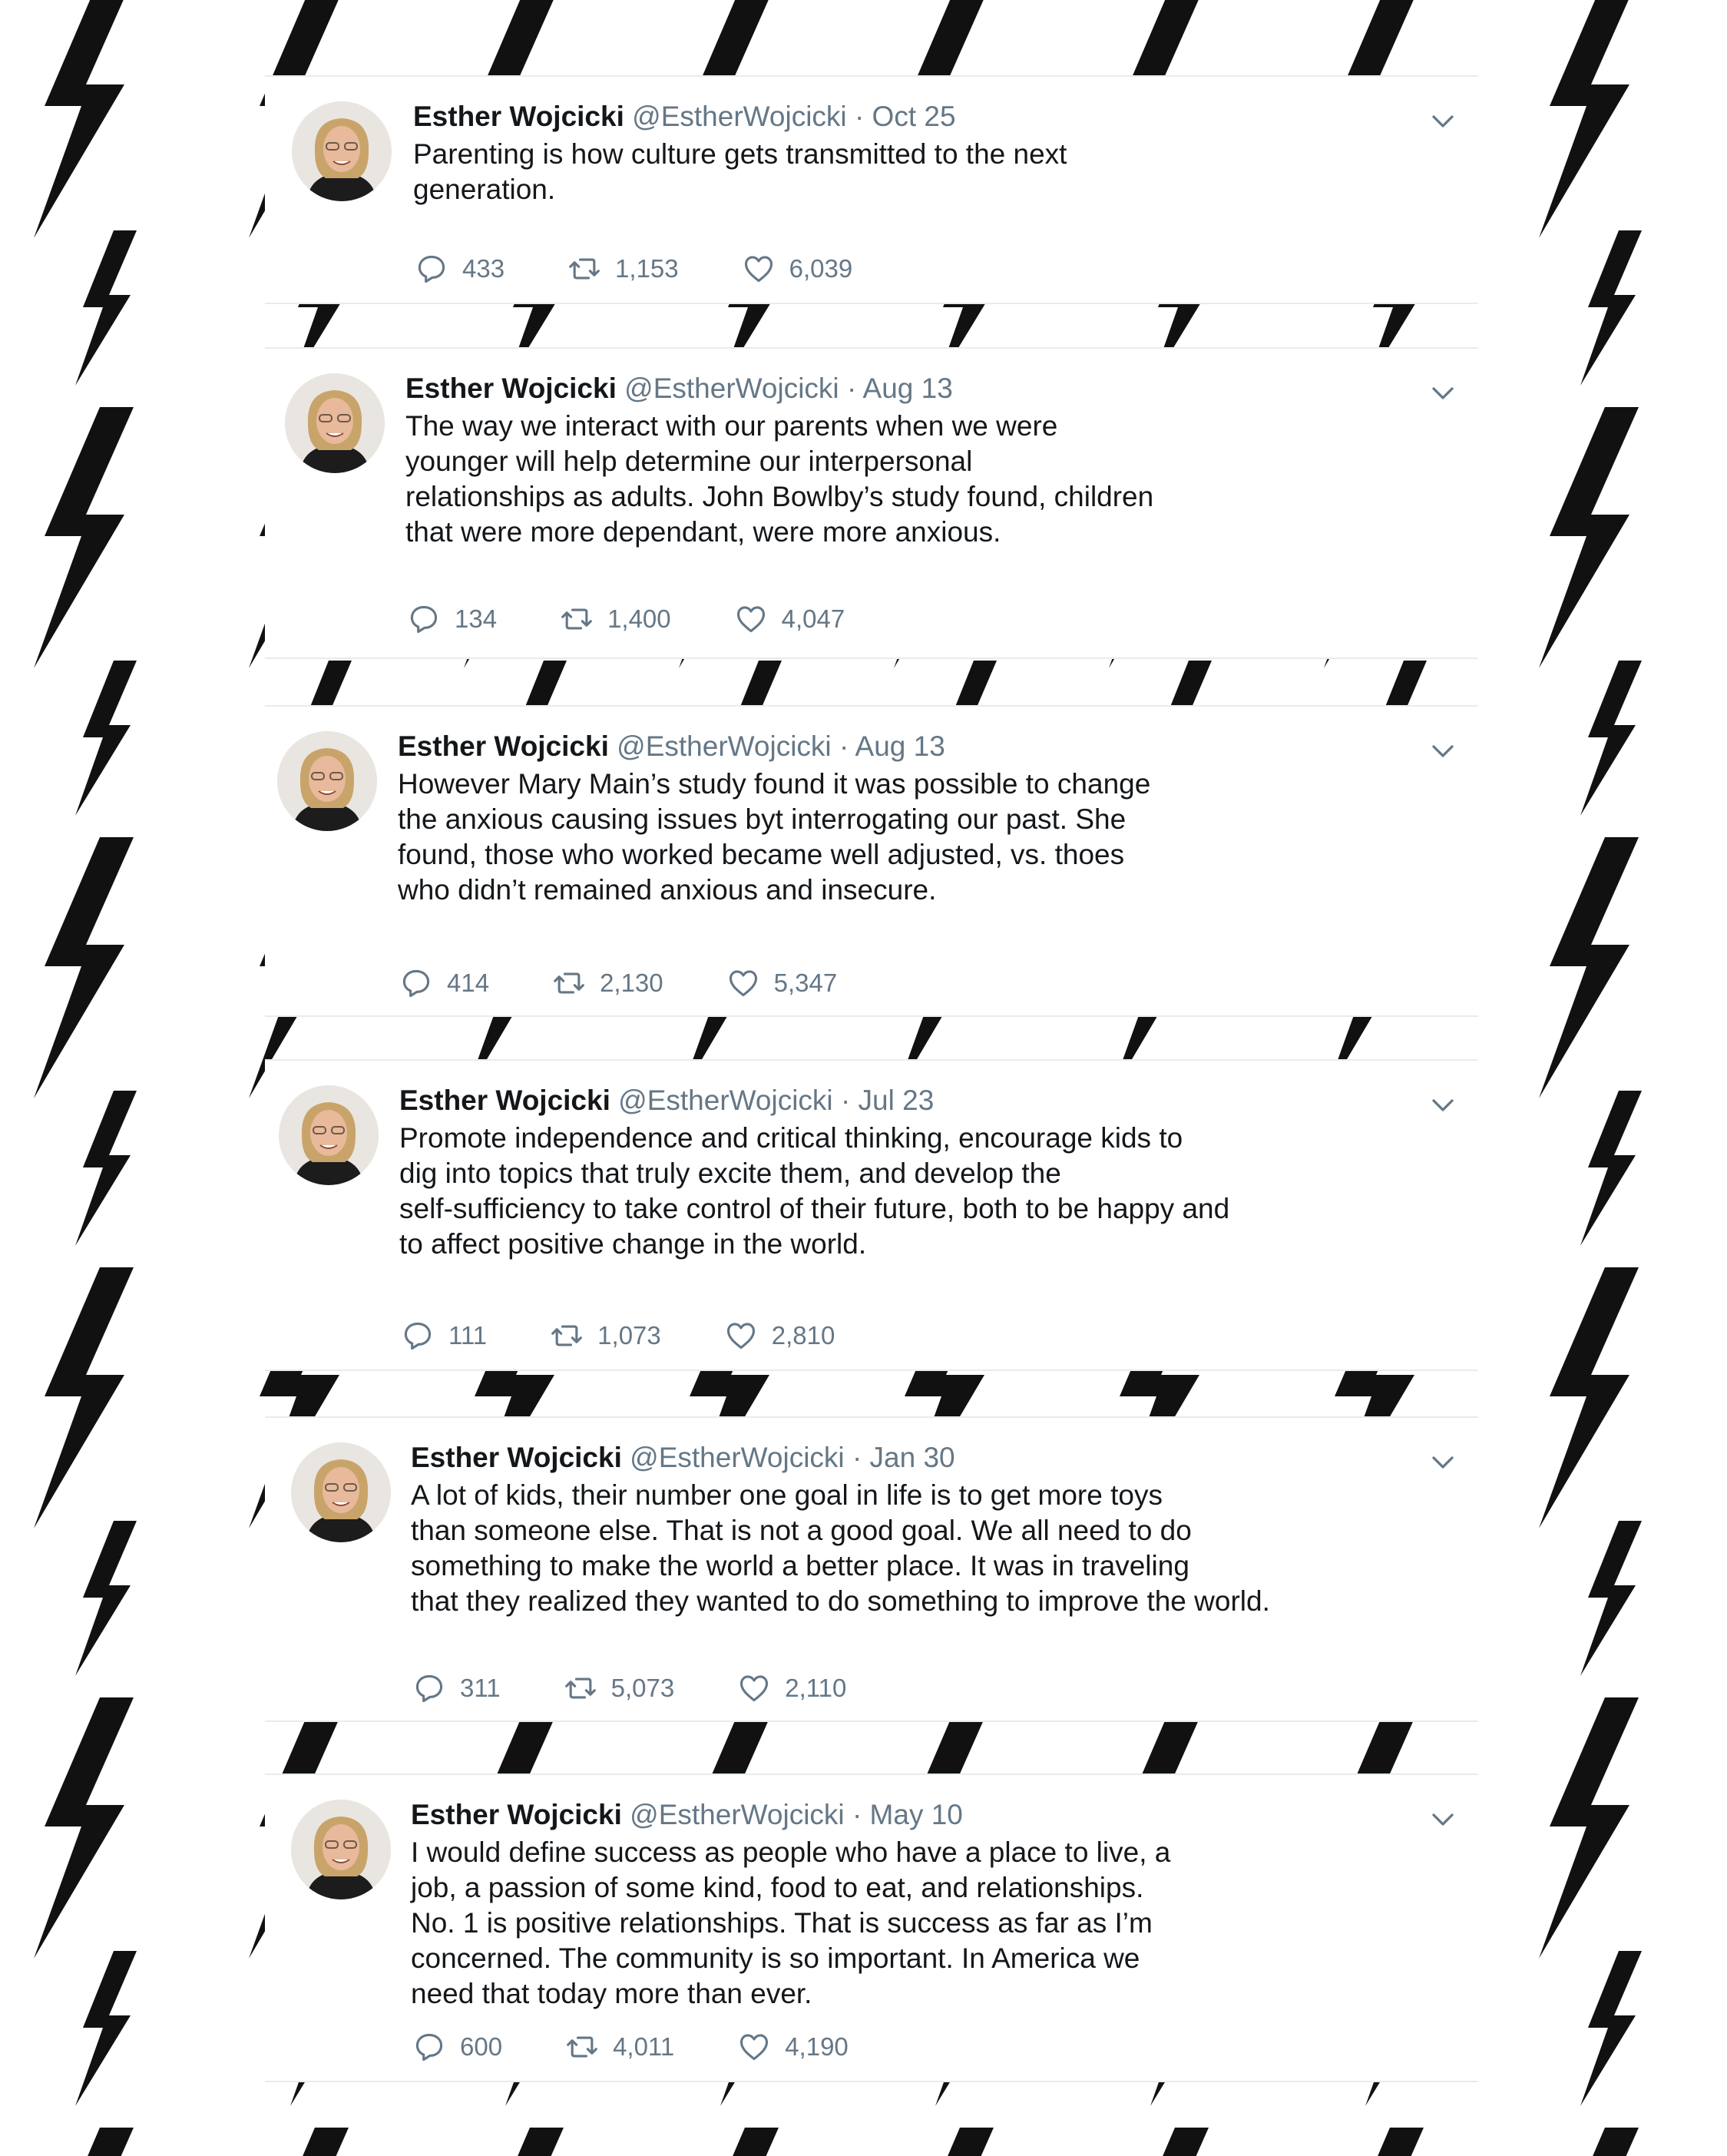 The image size is (1727, 2156). Describe the element at coordinates (803, 1335) in the screenshot. I see `like-count: 2,810` at that location.